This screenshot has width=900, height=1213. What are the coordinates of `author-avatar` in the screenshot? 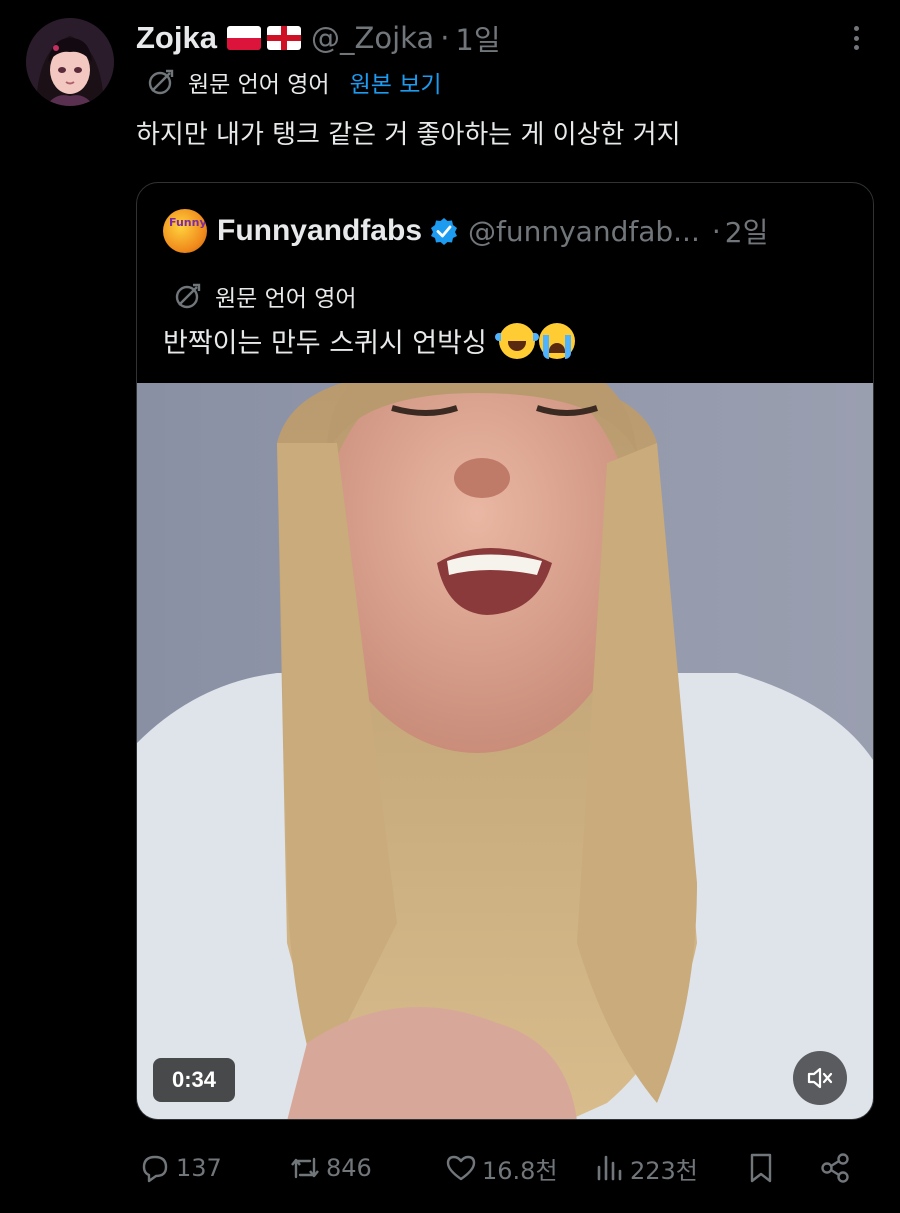 It's located at (70, 62).